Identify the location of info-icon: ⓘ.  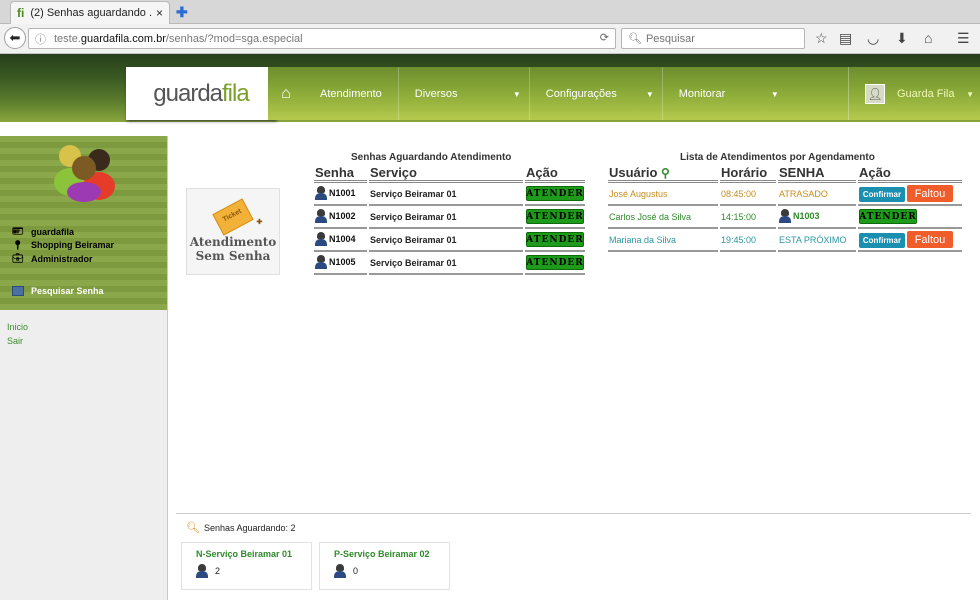
(40, 39).